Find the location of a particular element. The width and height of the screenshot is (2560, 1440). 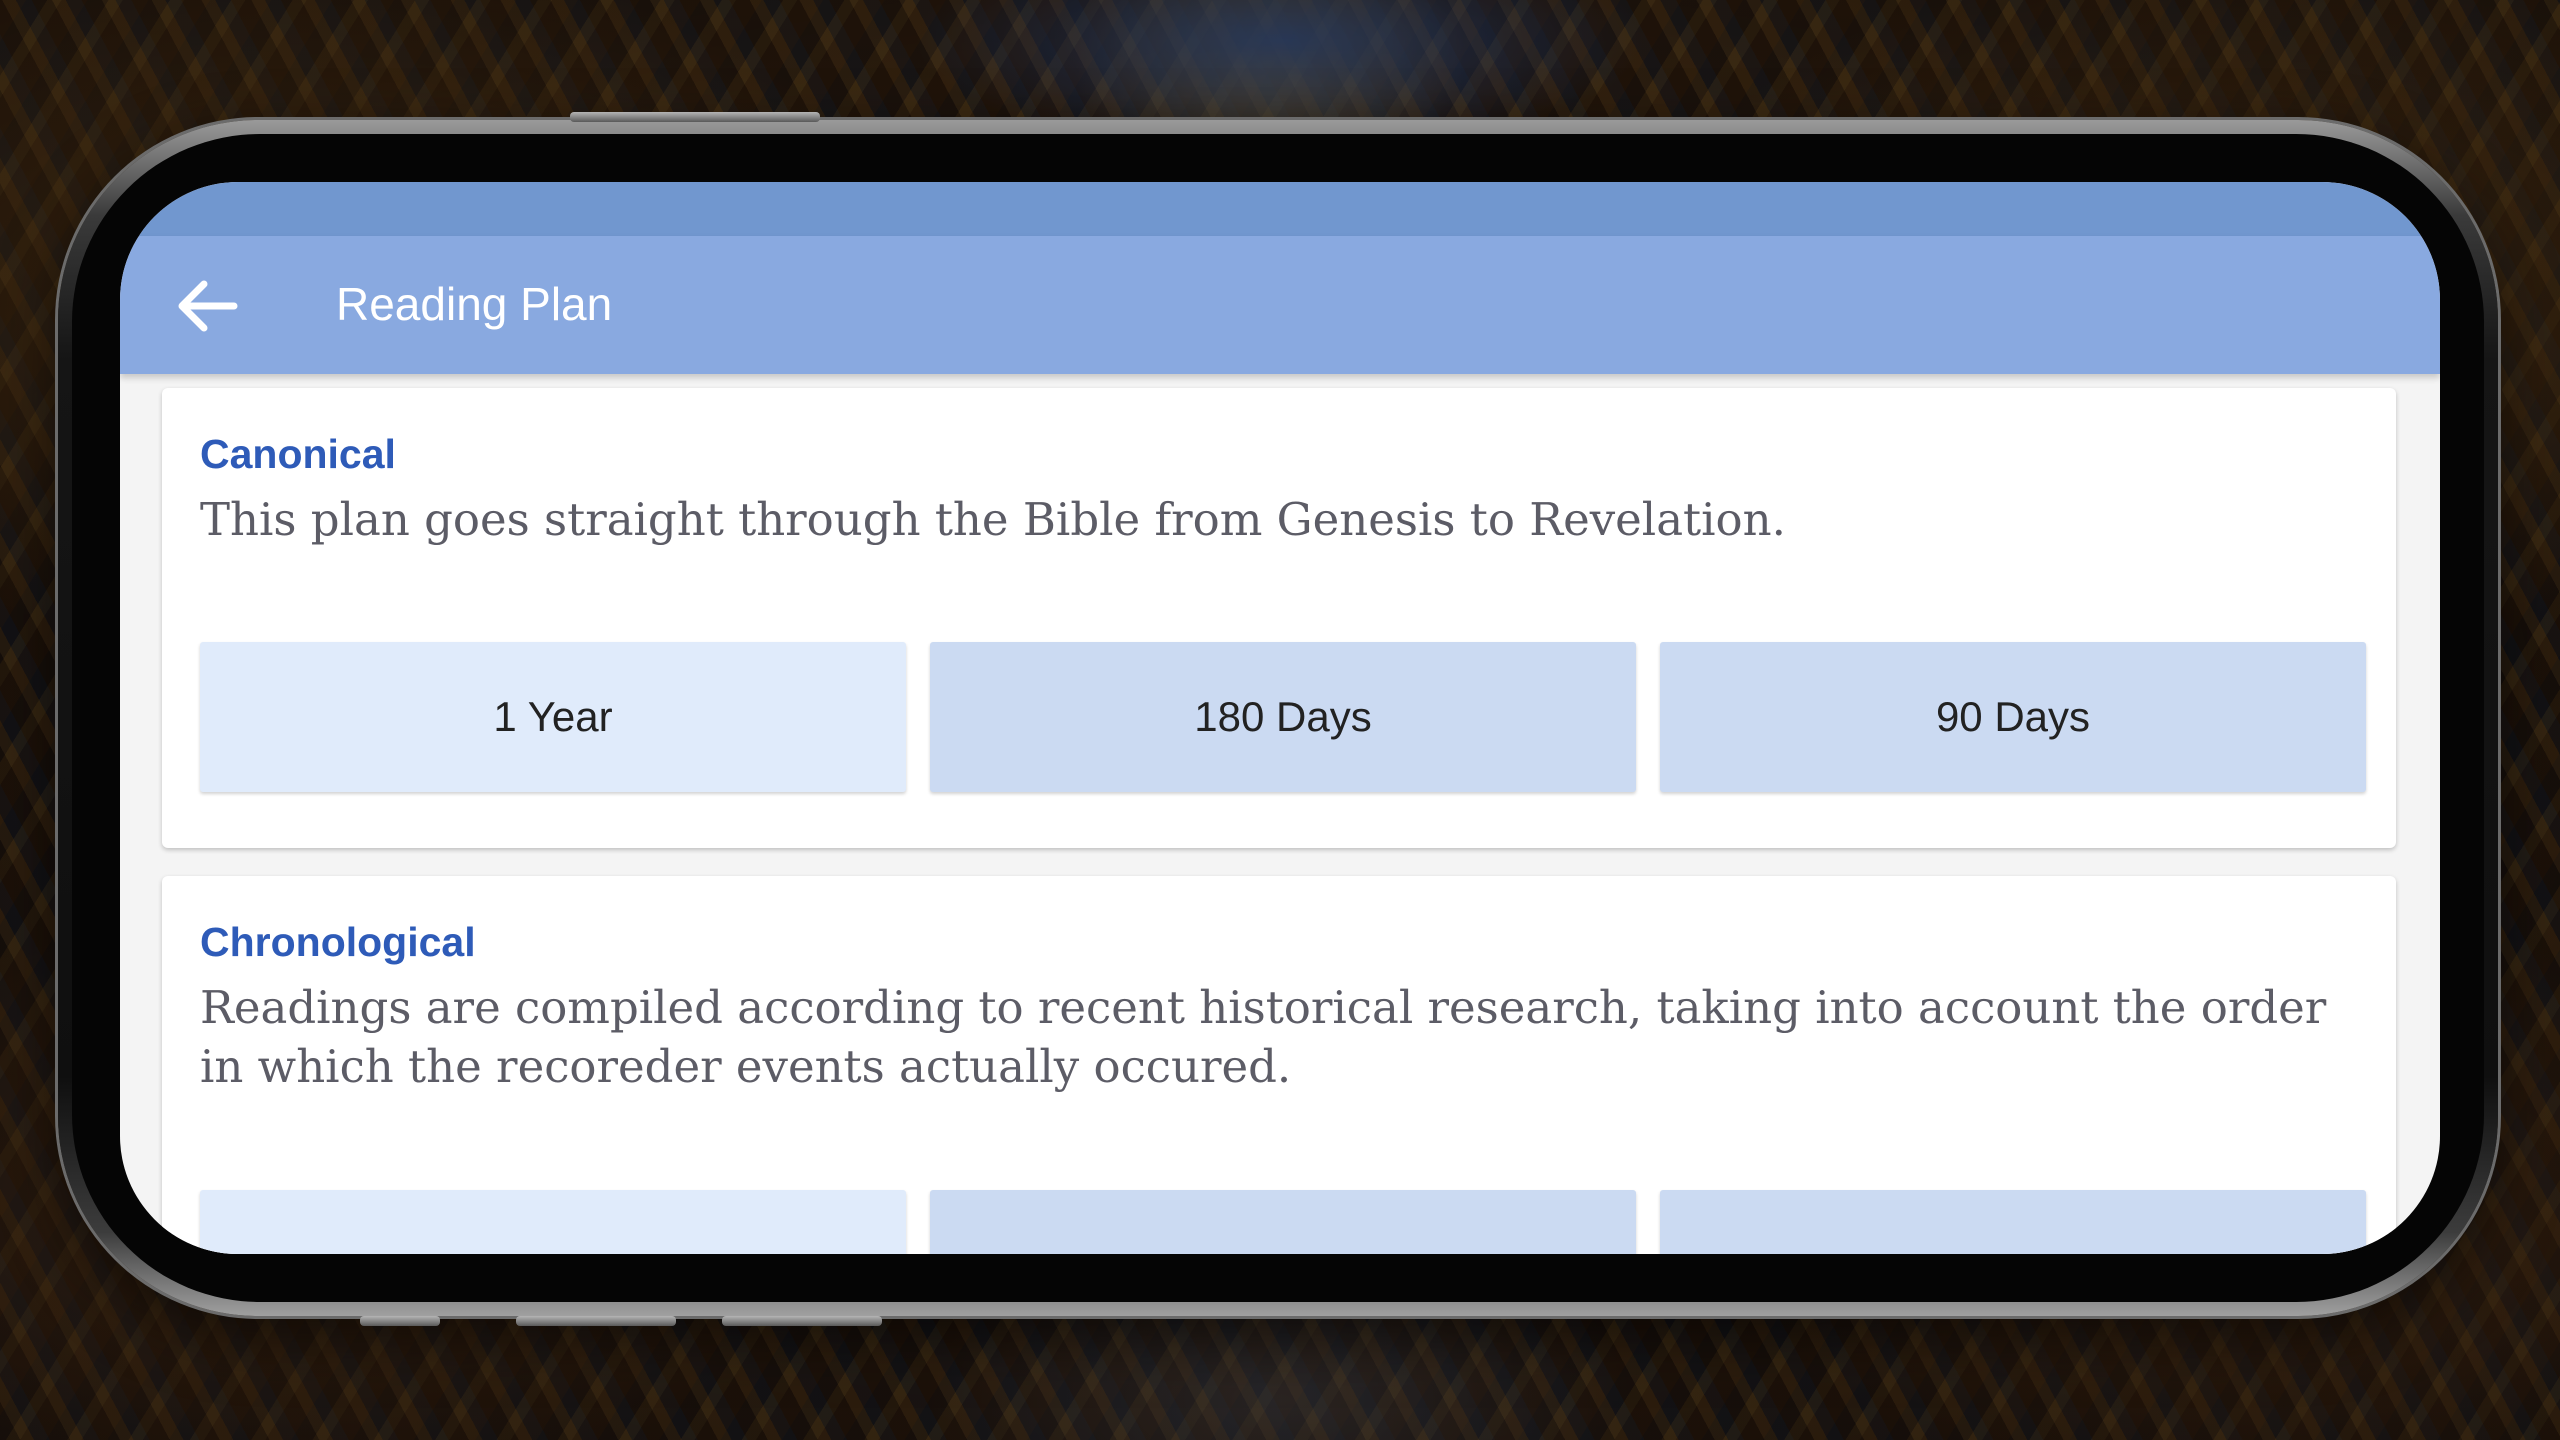

option-180-days-button: 180 Days is located at coordinates (1283, 717).